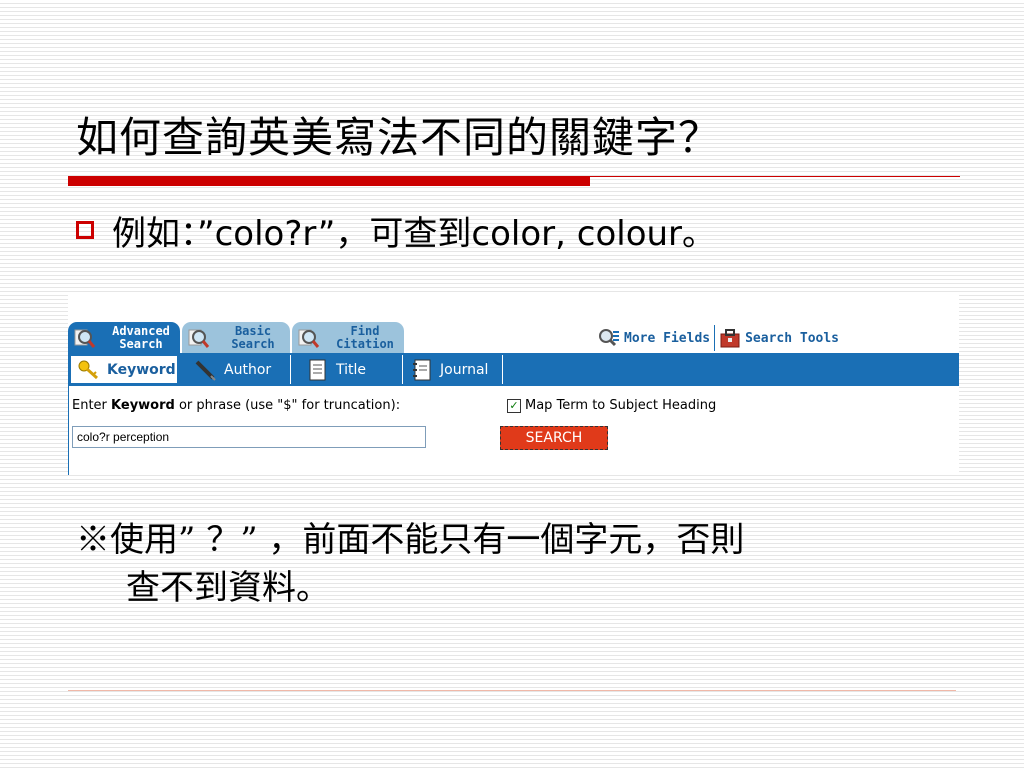  Describe the element at coordinates (715, 338) in the screenshot. I see `top-links-divider` at that location.